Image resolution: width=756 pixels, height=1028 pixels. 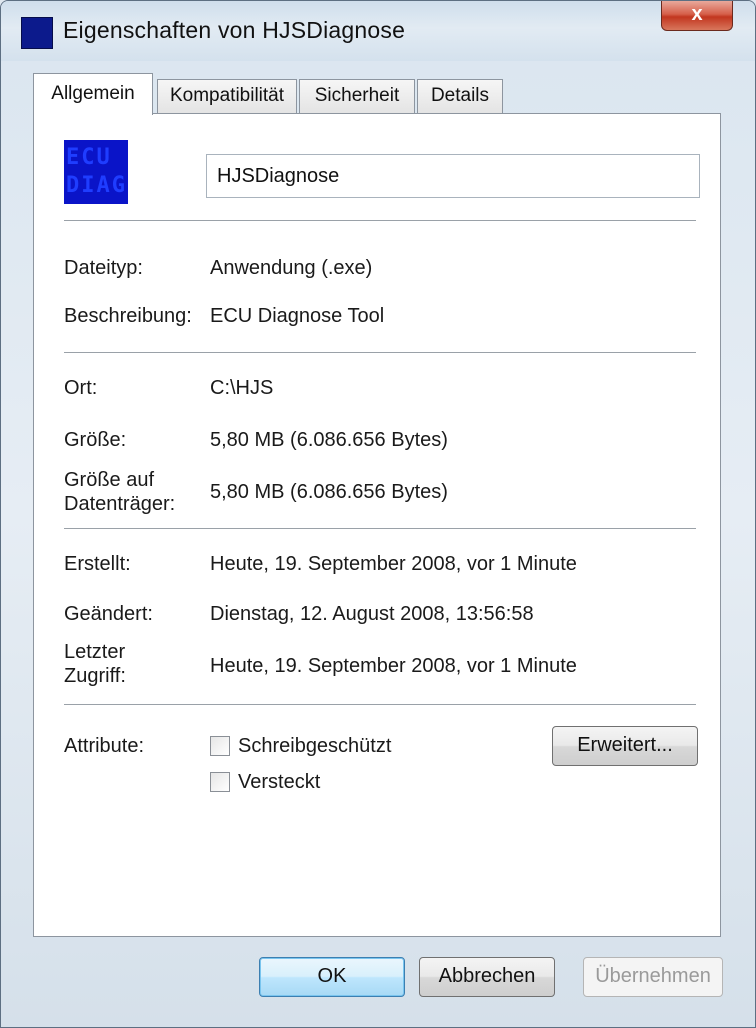 I want to click on dateityp-label: Dateityp:, so click(x=103, y=268).